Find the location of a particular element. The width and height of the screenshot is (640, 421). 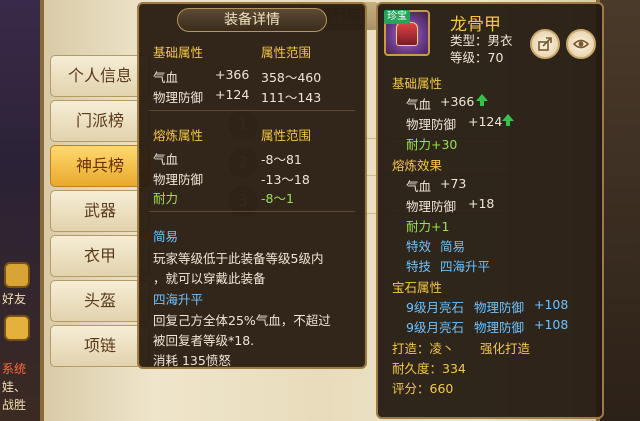

menu-item-weapon-rank: 神兵榜 is located at coordinates (100, 166).